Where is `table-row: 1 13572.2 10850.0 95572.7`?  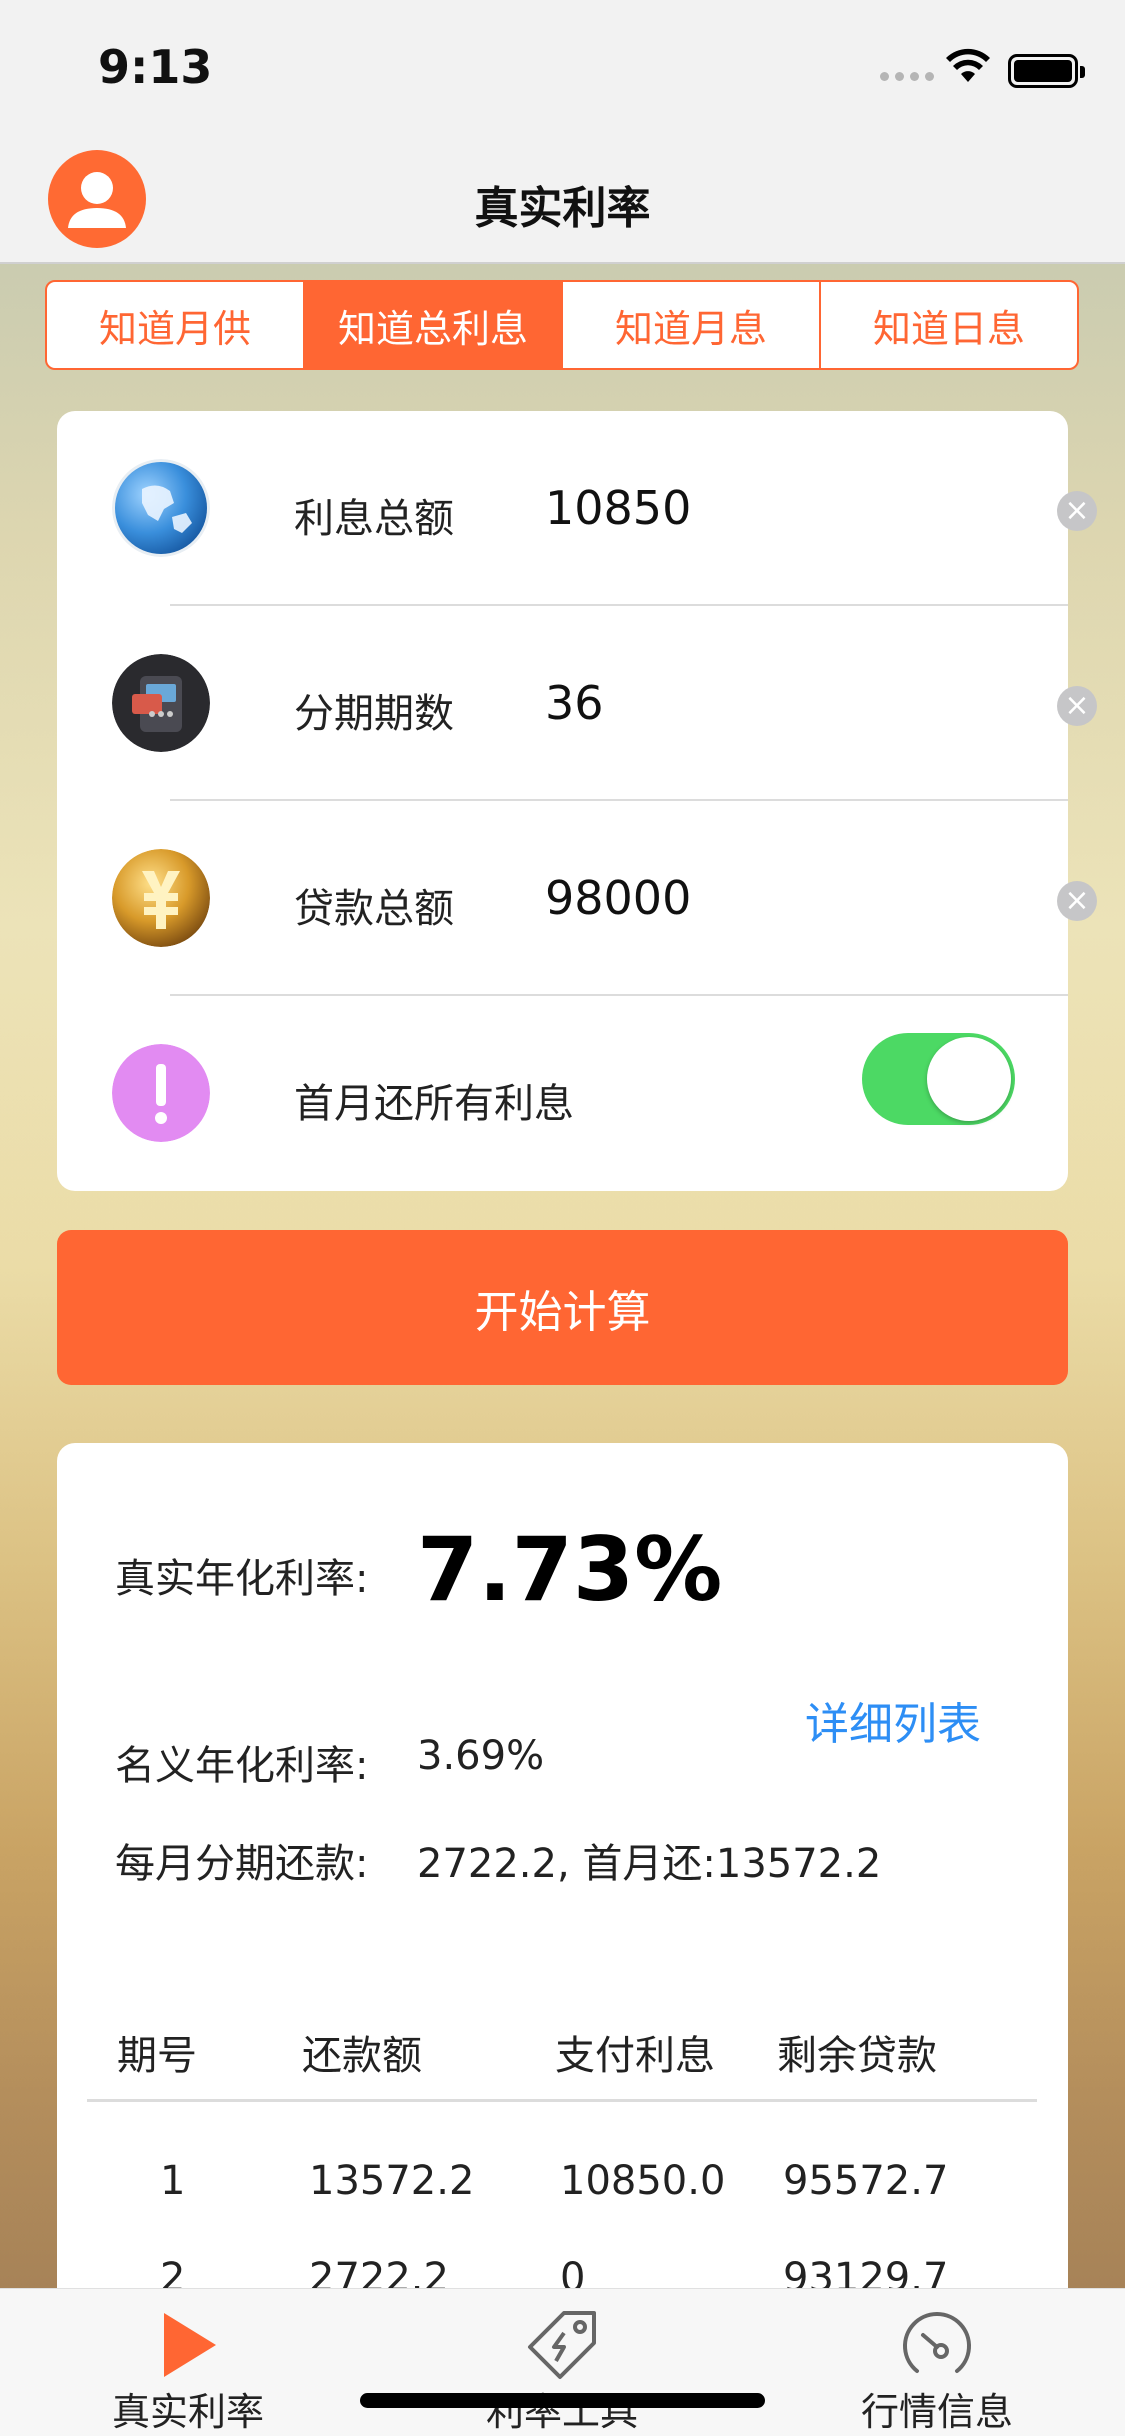 table-row: 1 13572.2 10850.0 95572.7 is located at coordinates (562, 2188).